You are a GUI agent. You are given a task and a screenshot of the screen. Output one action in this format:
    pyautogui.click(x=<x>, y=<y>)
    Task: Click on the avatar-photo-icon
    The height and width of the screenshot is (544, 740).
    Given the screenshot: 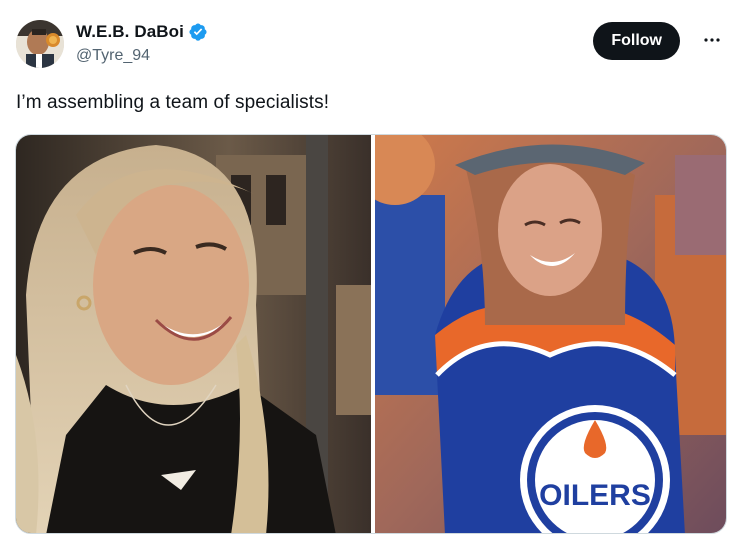 What is the action you would take?
    pyautogui.click(x=40, y=44)
    